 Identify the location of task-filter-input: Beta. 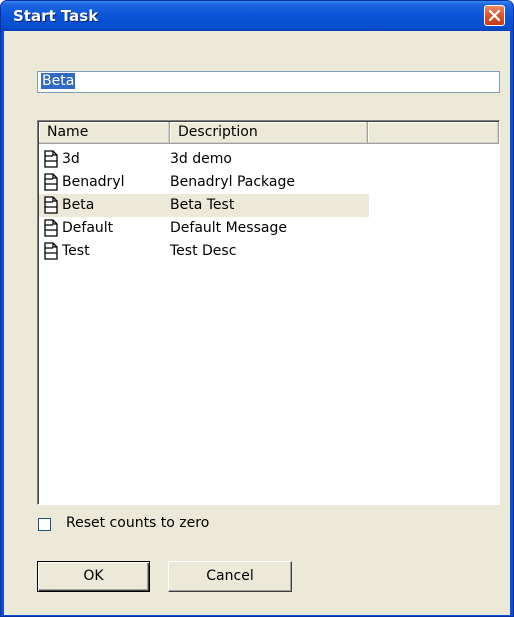
(268, 82).